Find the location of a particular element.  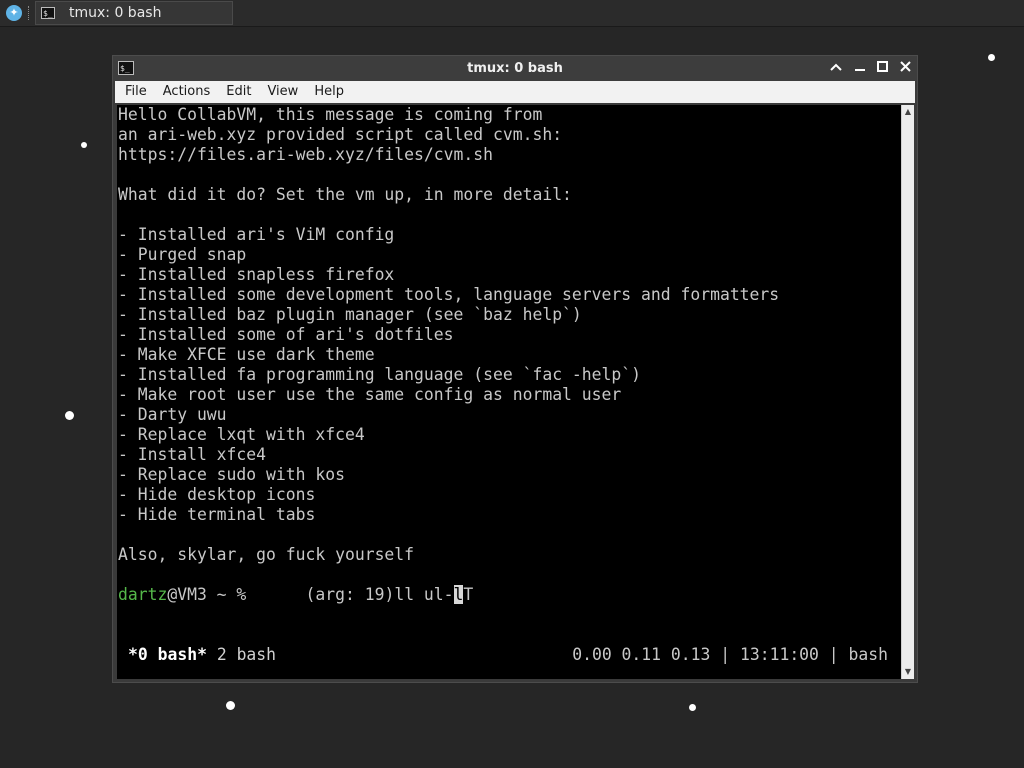

minimize-button is located at coordinates (836, 68).